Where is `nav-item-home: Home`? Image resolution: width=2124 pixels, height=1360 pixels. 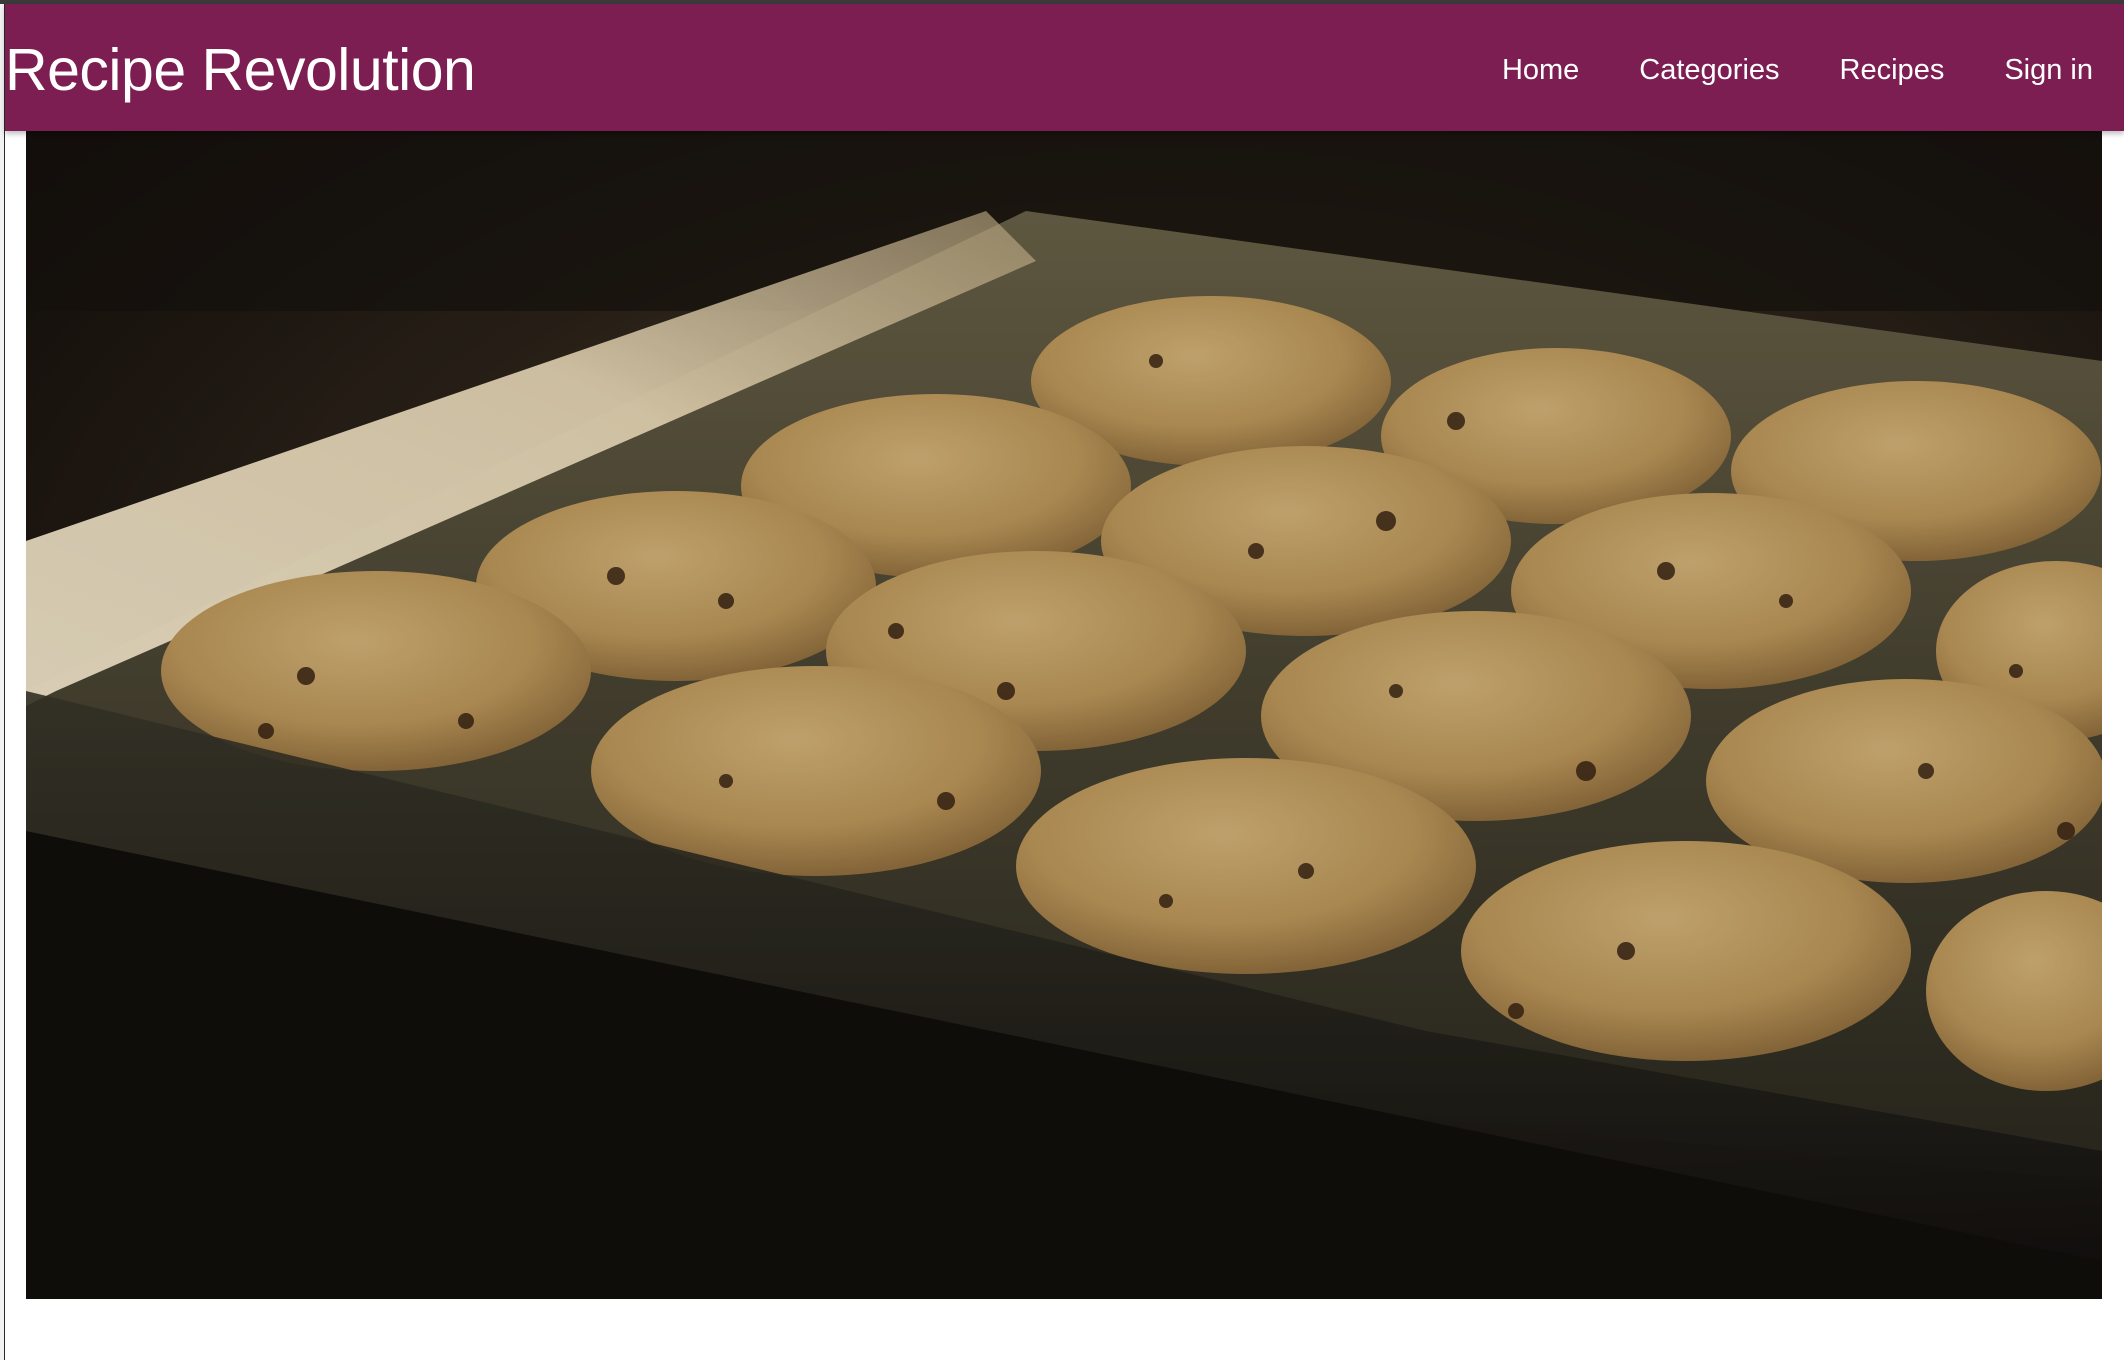
nav-item-home: Home is located at coordinates (1540, 70).